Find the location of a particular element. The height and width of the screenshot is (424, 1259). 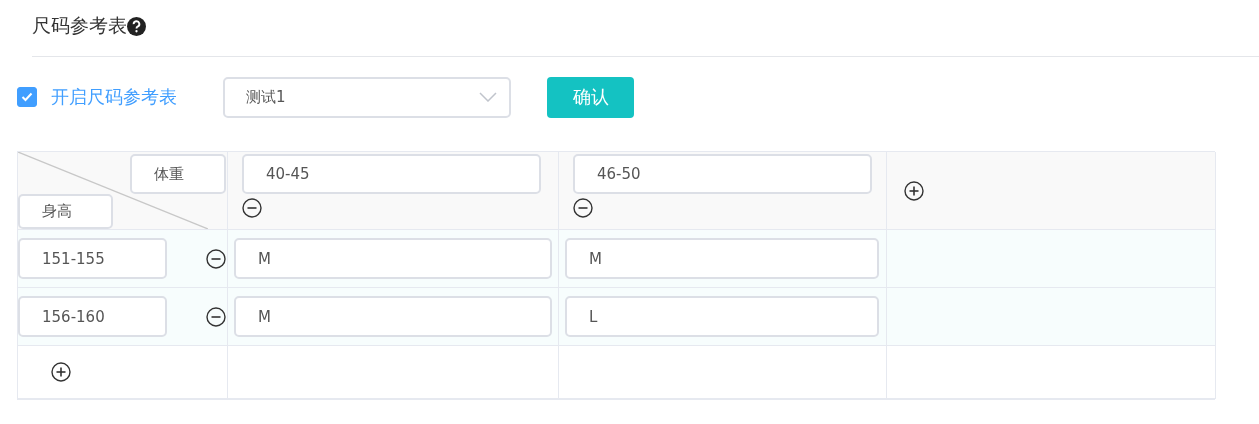

template-select: 测试1 is located at coordinates (367, 97).